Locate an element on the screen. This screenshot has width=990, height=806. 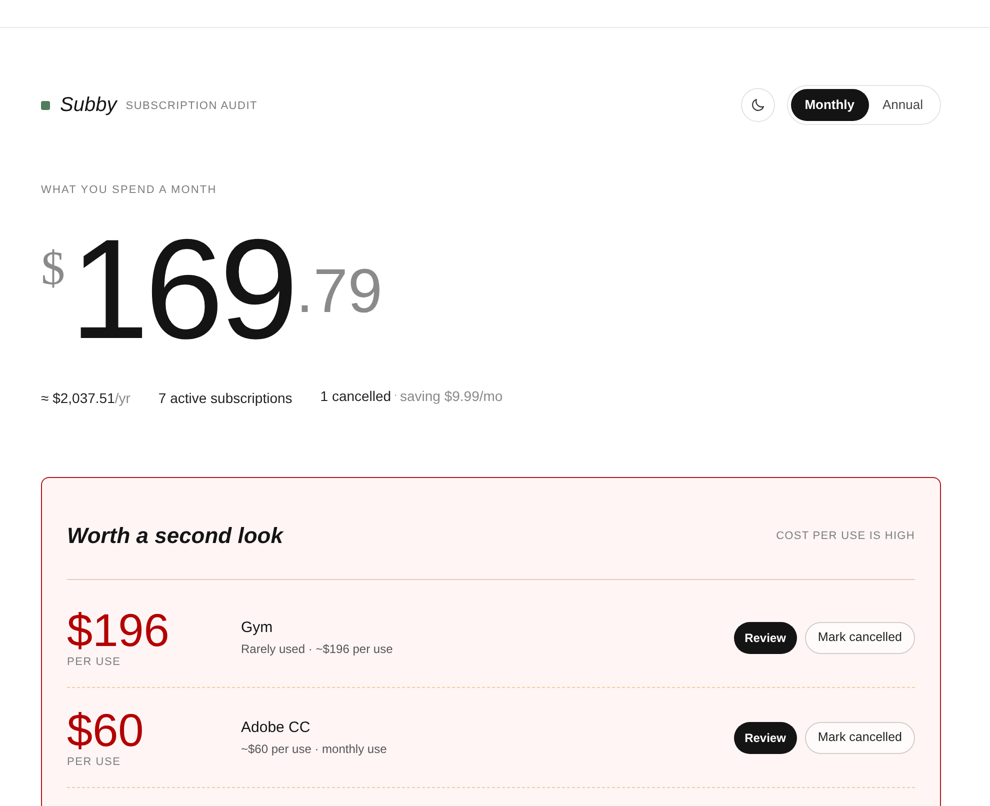
panel-title: Worth a second look is located at coordinates (175, 536).